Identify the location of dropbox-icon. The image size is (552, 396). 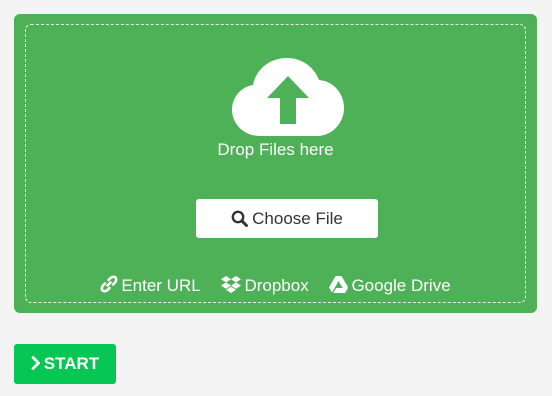
(231, 284).